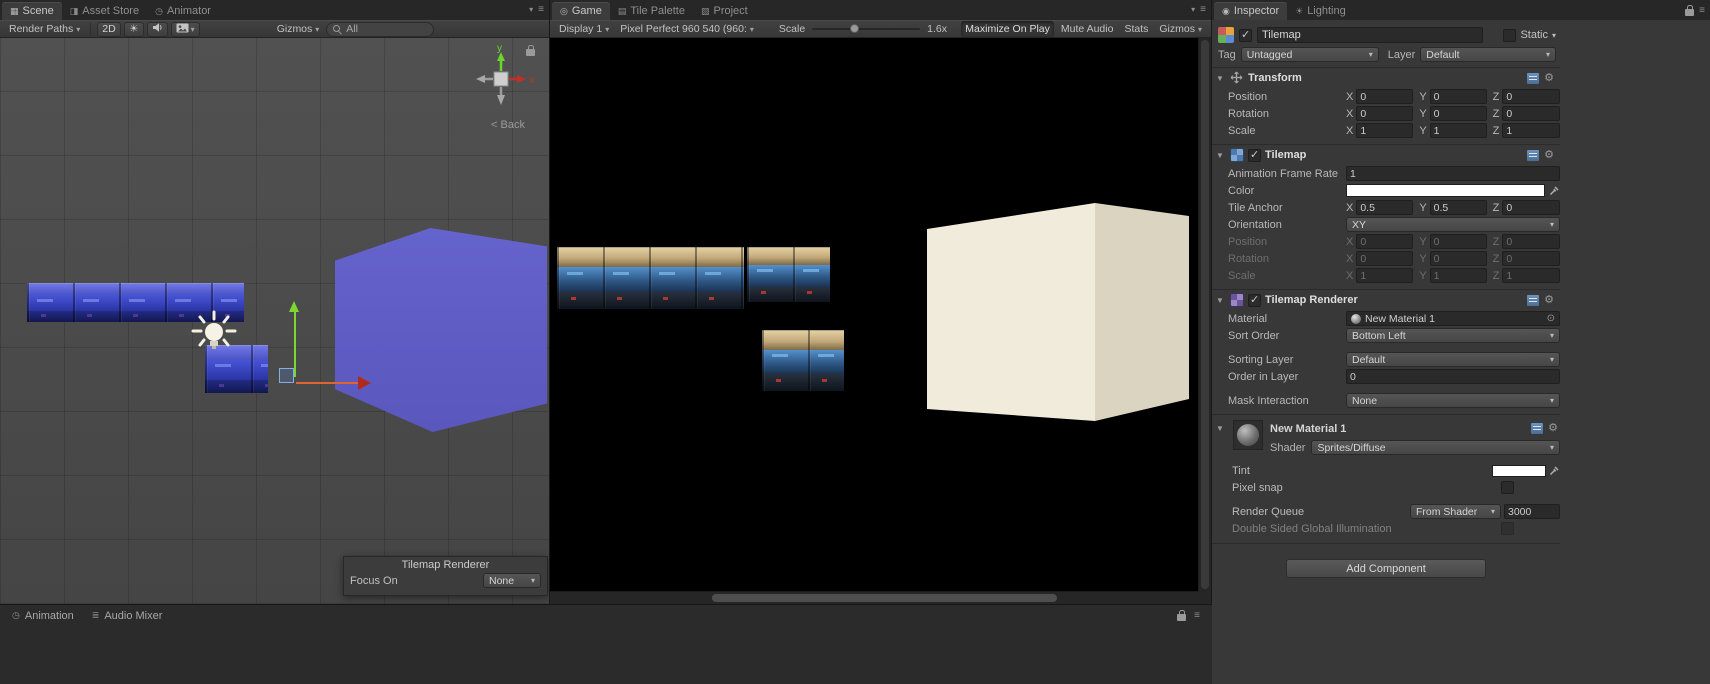 The image size is (1710, 684). I want to click on scene-gizmos-dropdown: Gizmos ▾, so click(298, 29).